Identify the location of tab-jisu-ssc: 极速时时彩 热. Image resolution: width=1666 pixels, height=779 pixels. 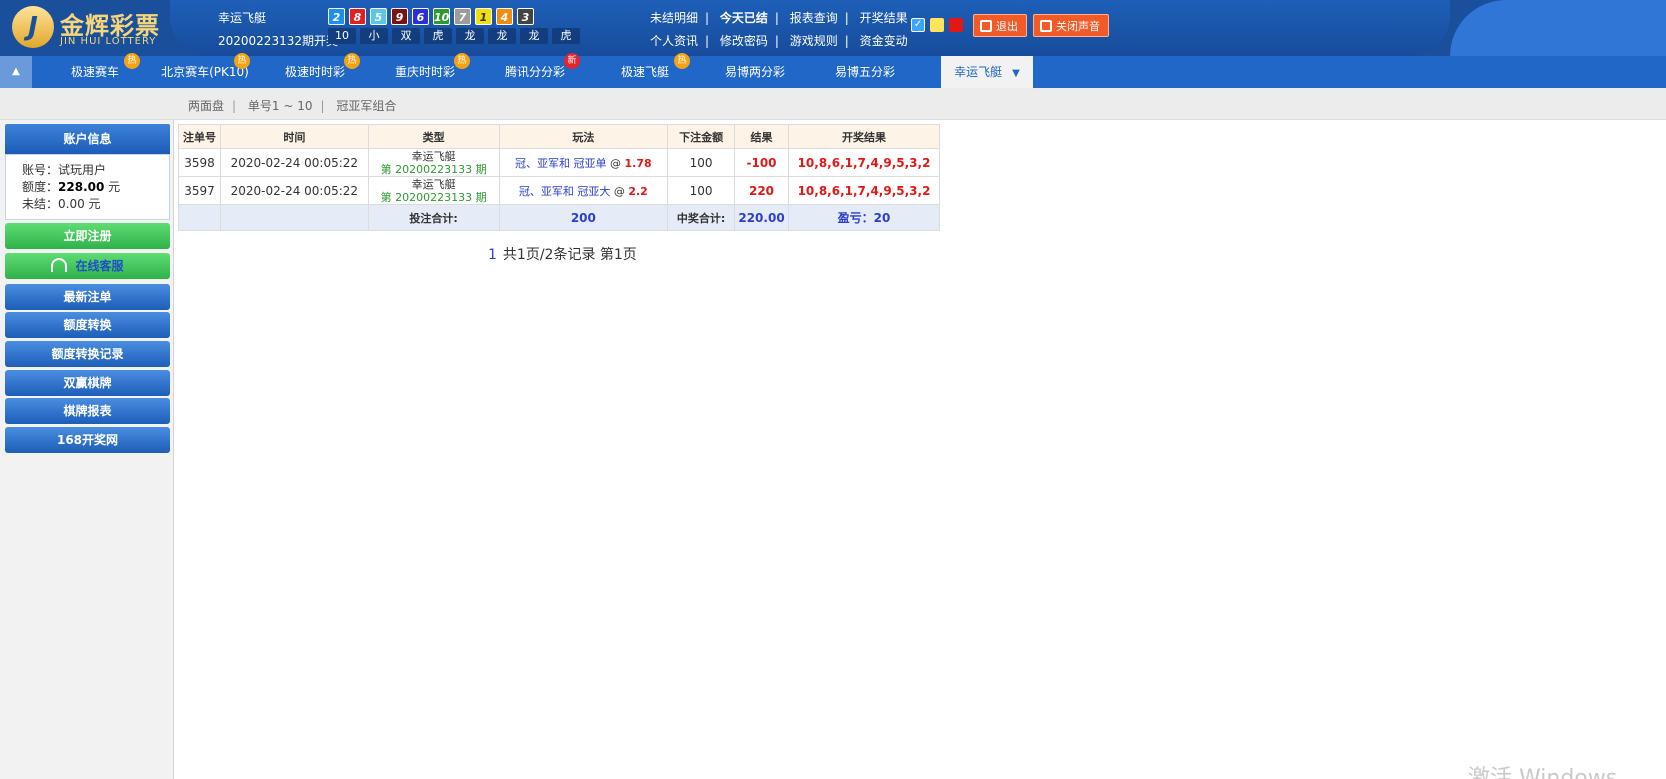
(315, 70).